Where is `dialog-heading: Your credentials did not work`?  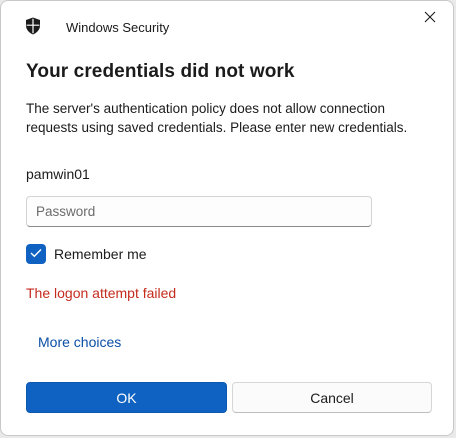
dialog-heading: Your credentials did not work is located at coordinates (160, 71).